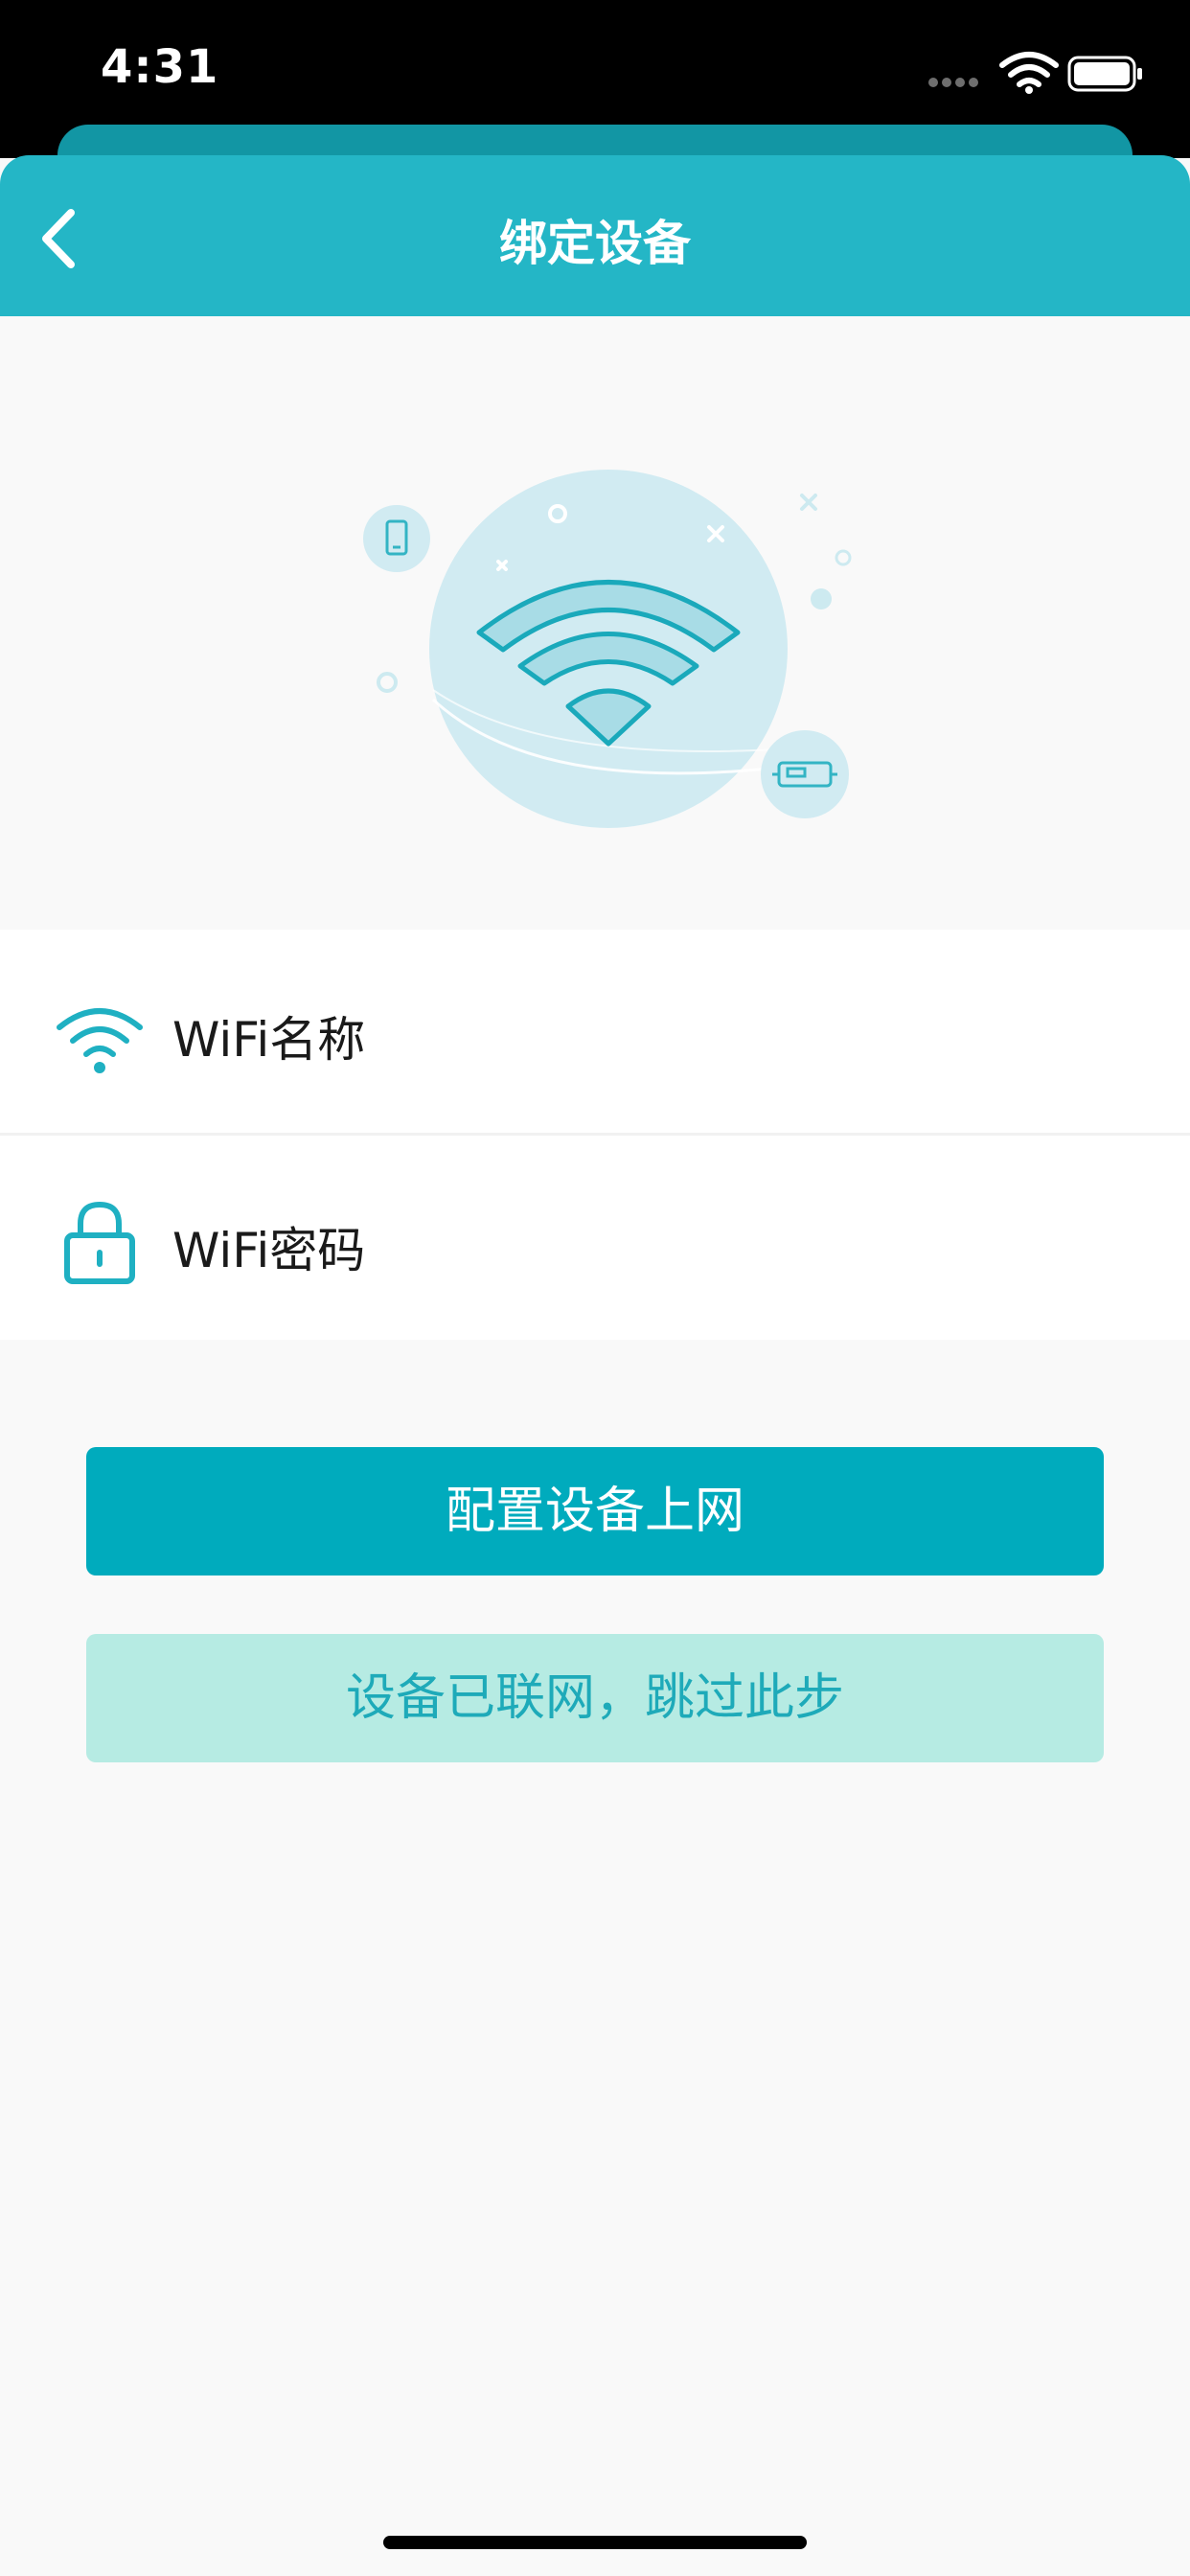  What do you see at coordinates (595, 2542) in the screenshot?
I see `home-indicator` at bounding box center [595, 2542].